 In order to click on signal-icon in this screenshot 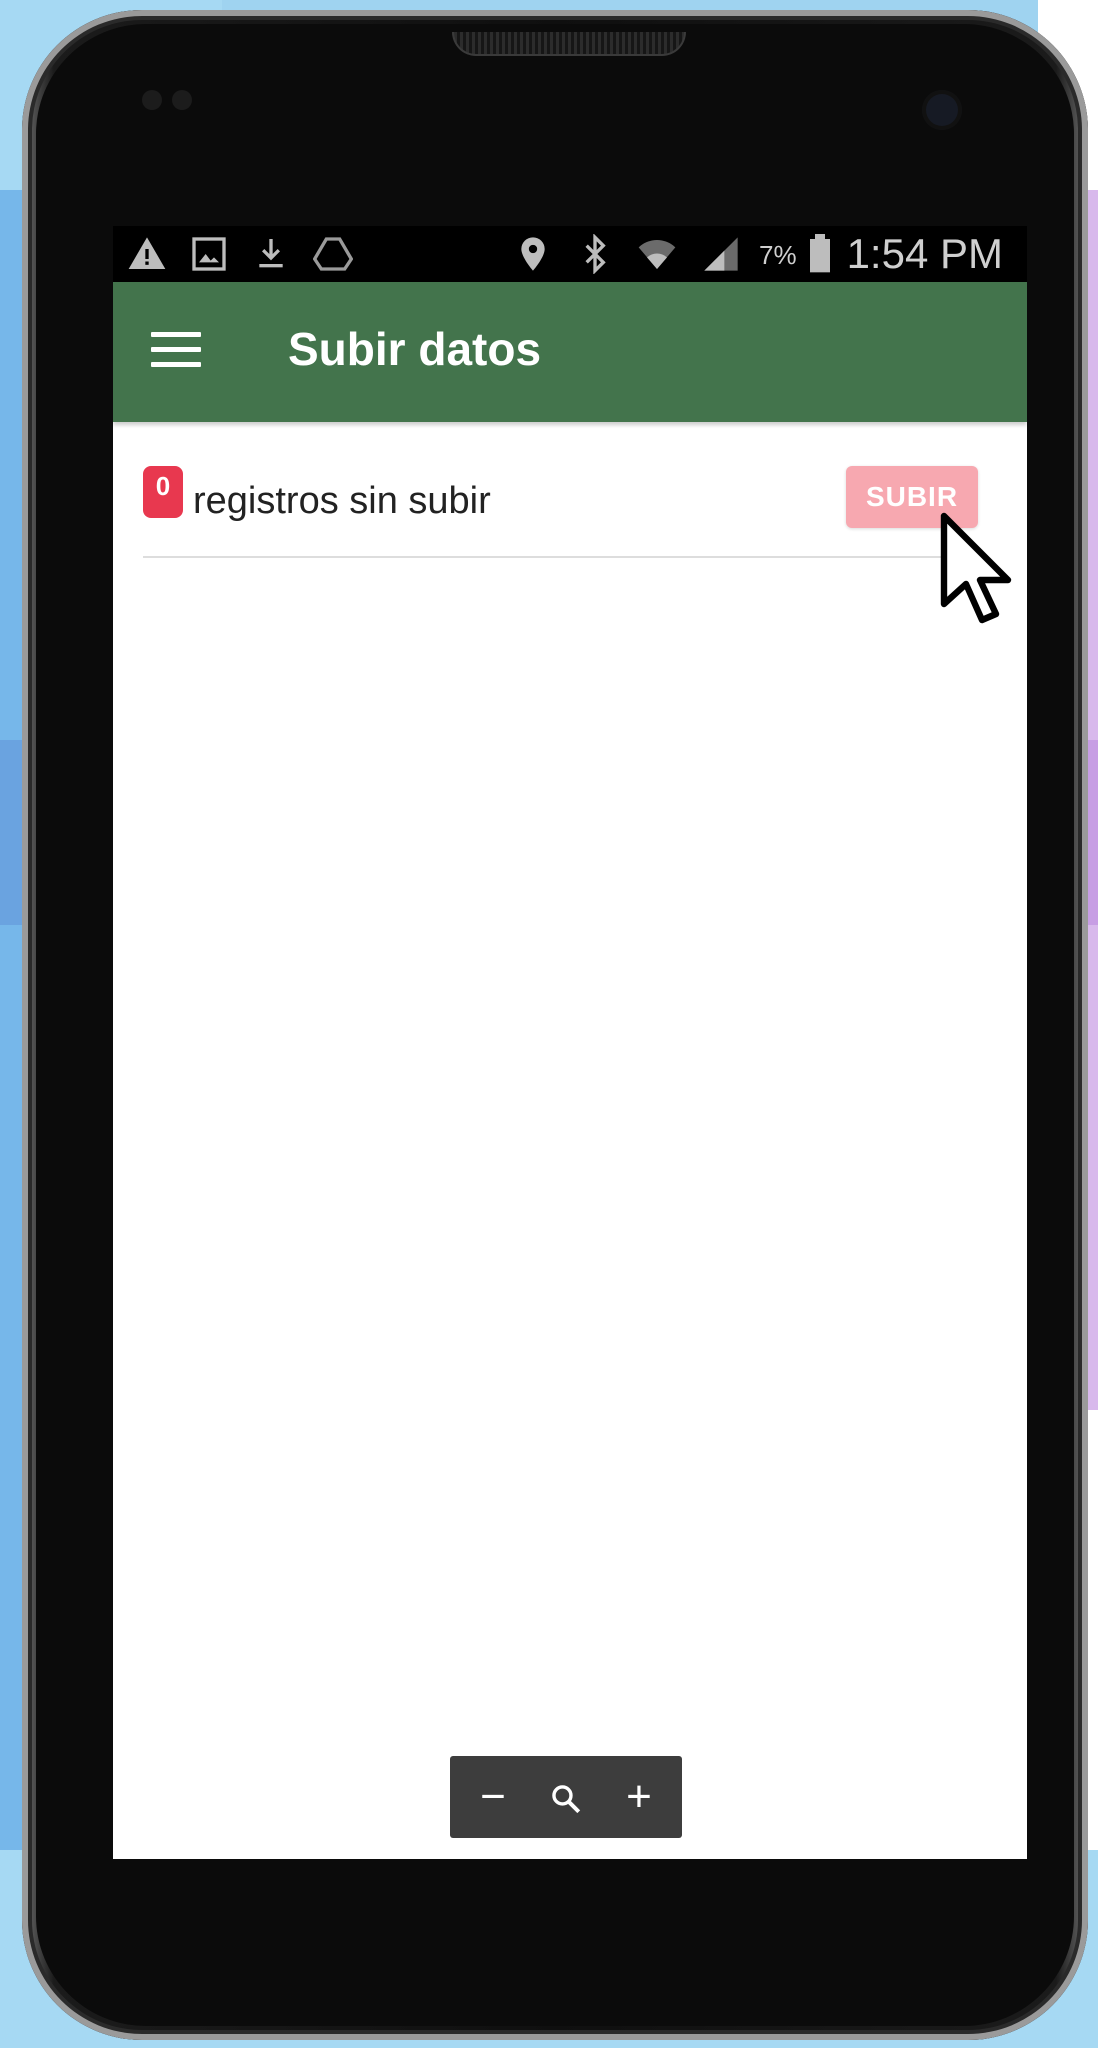, I will do `click(721, 259)`.